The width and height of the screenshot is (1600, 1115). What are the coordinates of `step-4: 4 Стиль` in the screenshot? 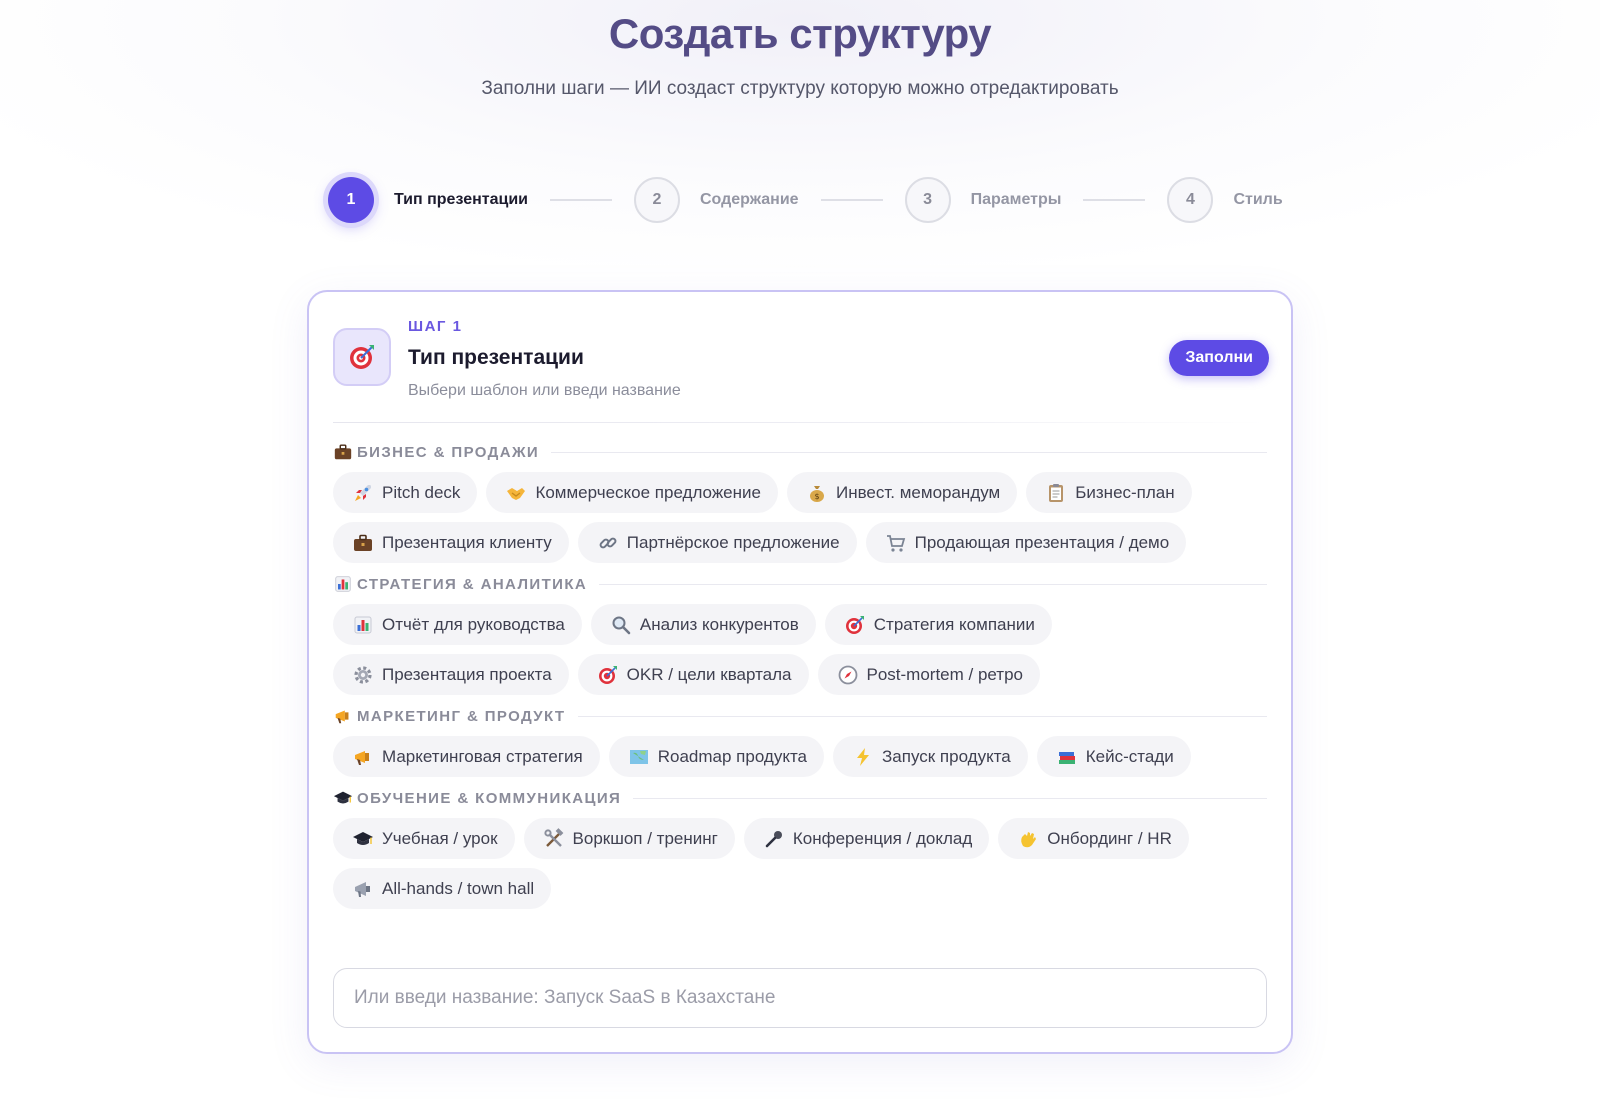 It's located at (1225, 200).